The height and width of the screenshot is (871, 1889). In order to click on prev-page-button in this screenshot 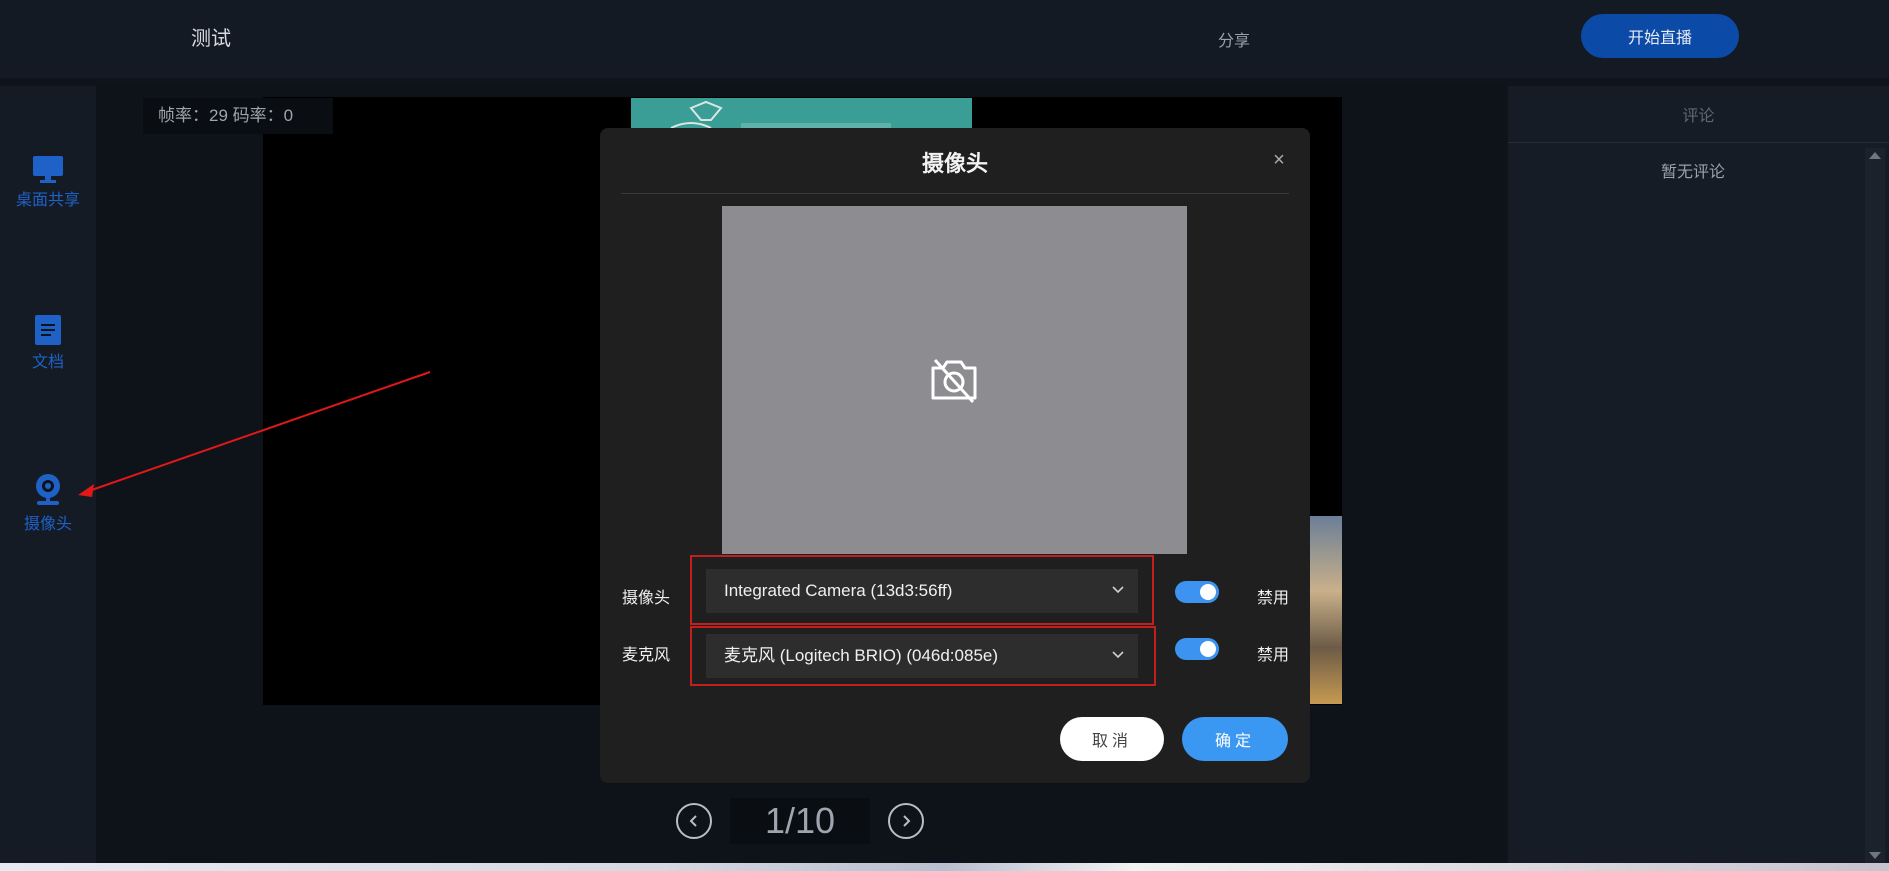, I will do `click(694, 821)`.